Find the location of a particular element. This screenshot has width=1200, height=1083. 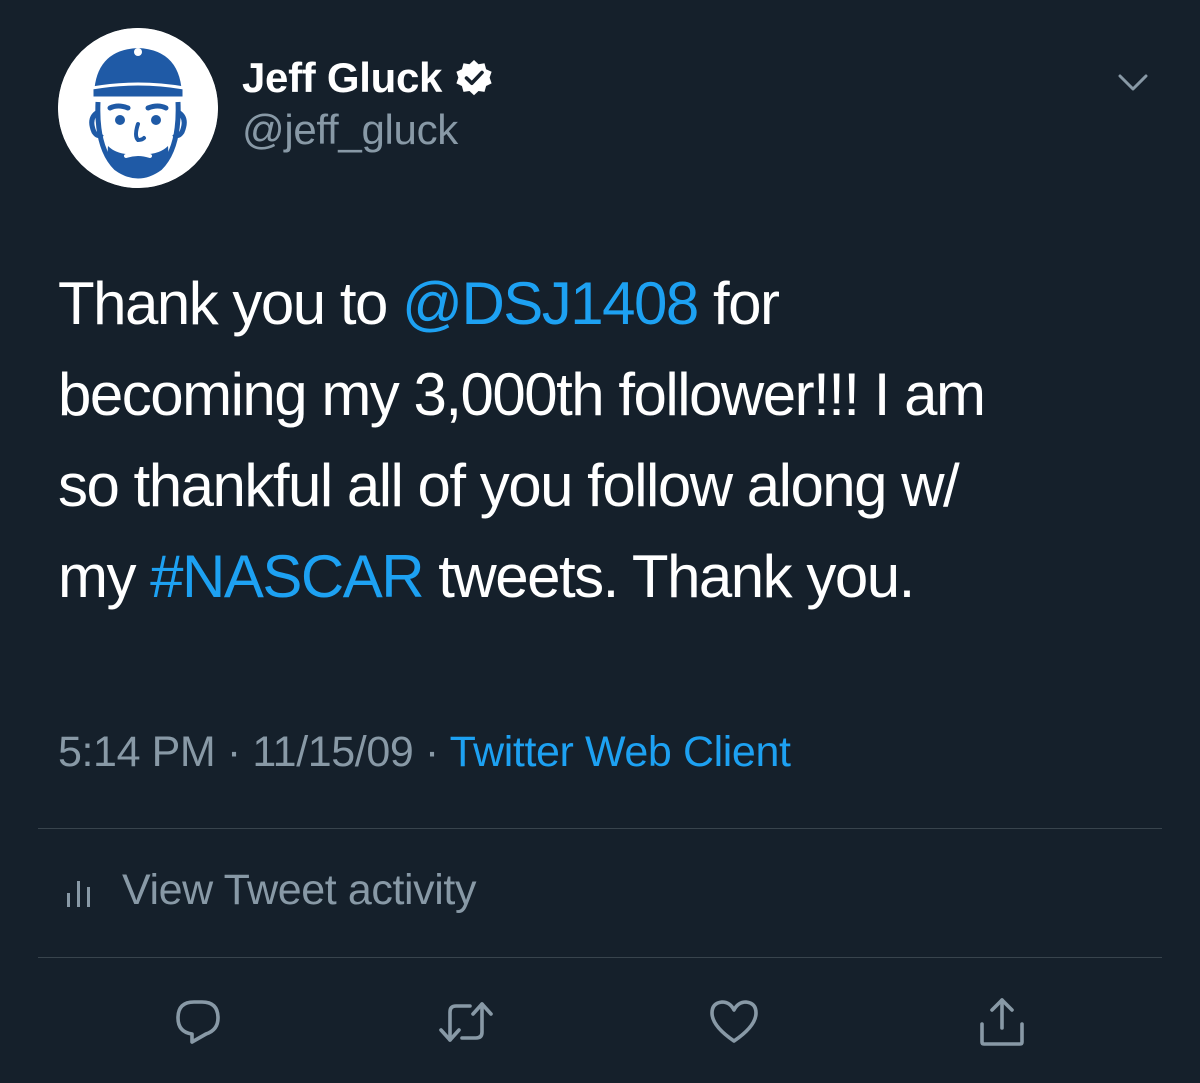

view-tweet-activity-button: View Tweet activity is located at coordinates (270, 890).